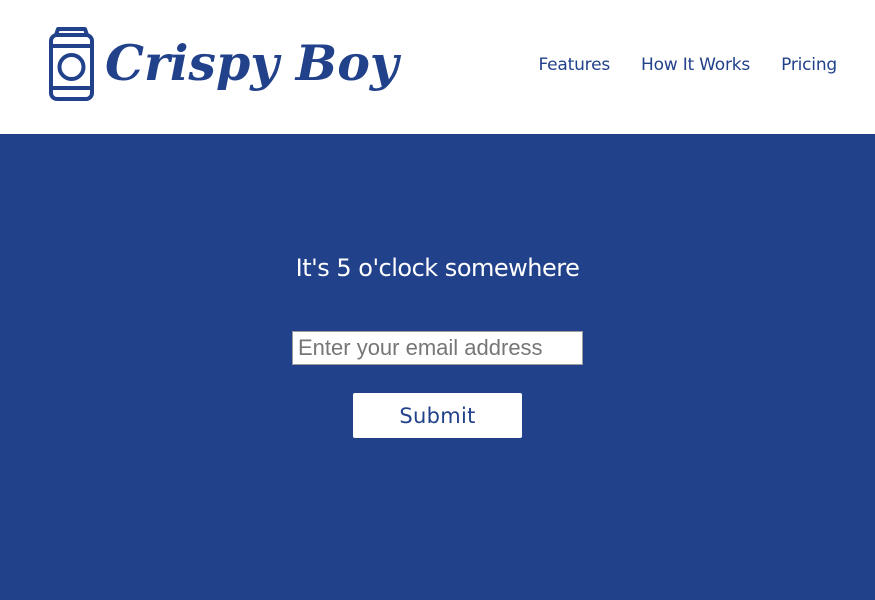  What do you see at coordinates (252, 62) in the screenshot?
I see `brand-name: Crispy Boy` at bounding box center [252, 62].